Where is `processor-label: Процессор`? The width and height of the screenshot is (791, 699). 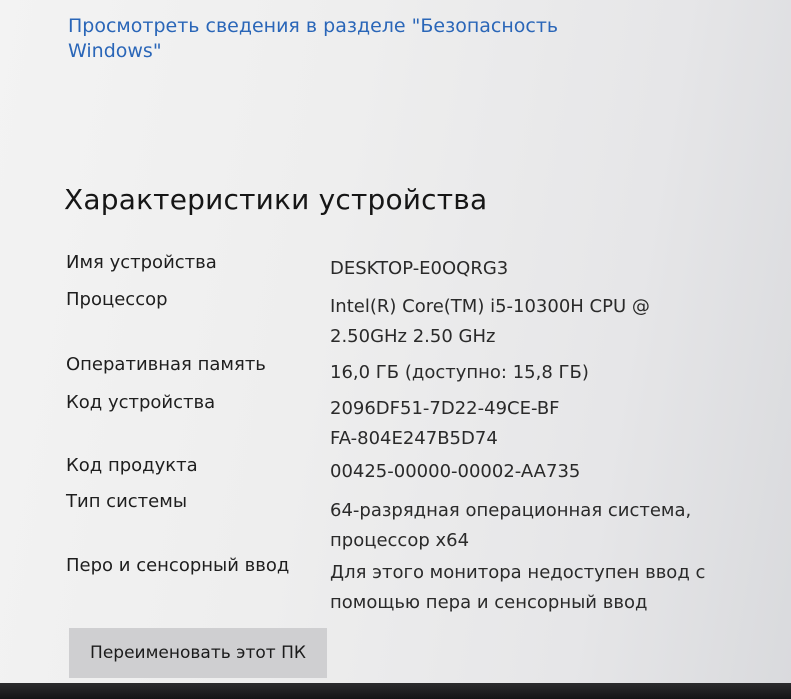 processor-label: Процессор is located at coordinates (117, 299).